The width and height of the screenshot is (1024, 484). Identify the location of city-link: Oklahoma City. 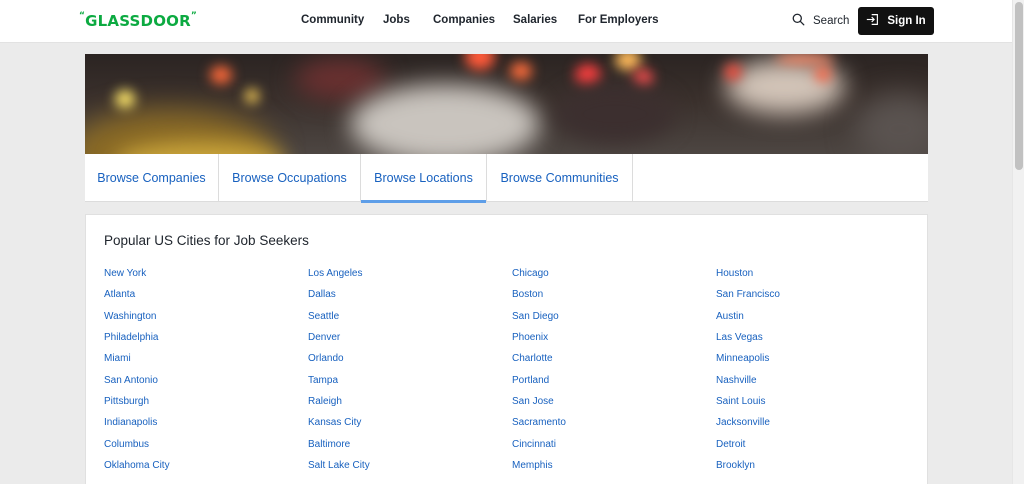
(206, 470).